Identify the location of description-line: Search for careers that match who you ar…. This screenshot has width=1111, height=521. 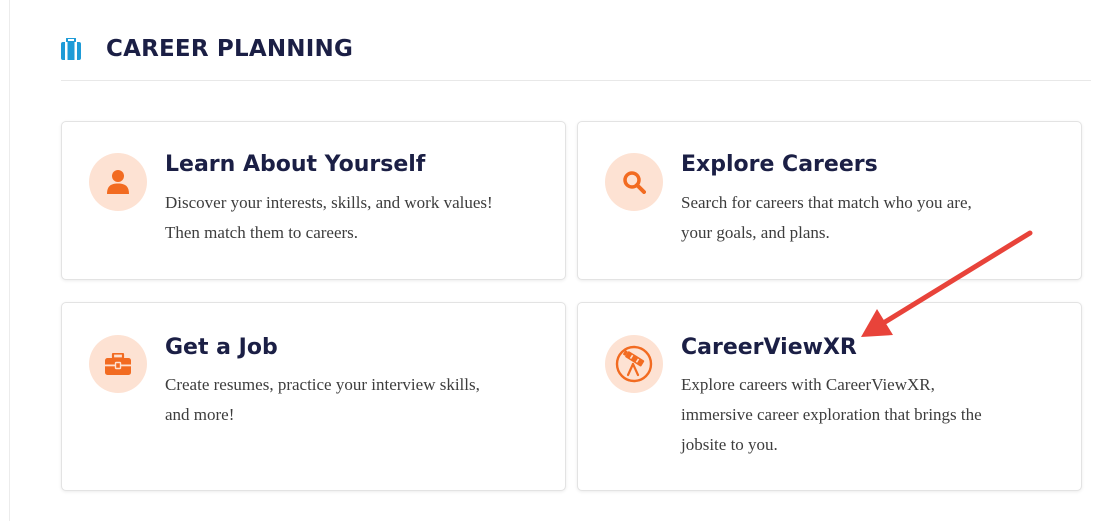
(826, 202).